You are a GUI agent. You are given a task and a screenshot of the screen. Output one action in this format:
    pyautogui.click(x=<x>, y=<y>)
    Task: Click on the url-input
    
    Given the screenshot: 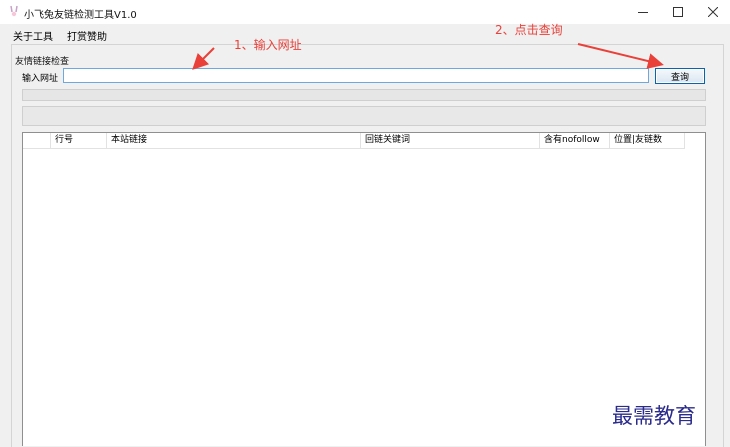 What is the action you would take?
    pyautogui.click(x=356, y=75)
    